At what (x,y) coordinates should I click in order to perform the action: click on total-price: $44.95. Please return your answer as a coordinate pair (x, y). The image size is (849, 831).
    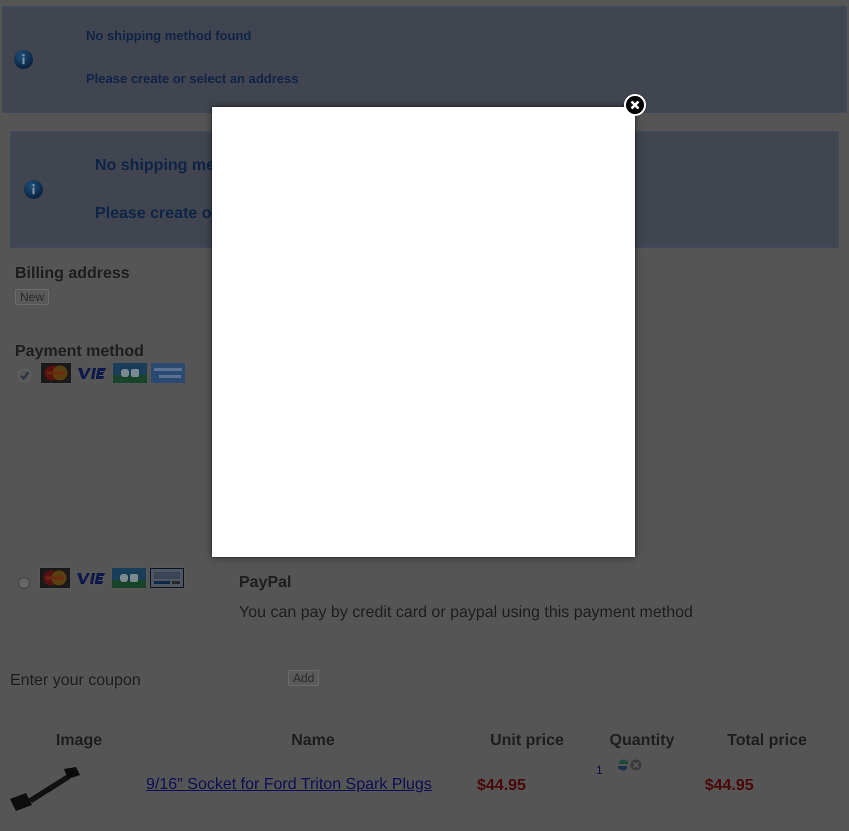
    Looking at the image, I should click on (729, 786).